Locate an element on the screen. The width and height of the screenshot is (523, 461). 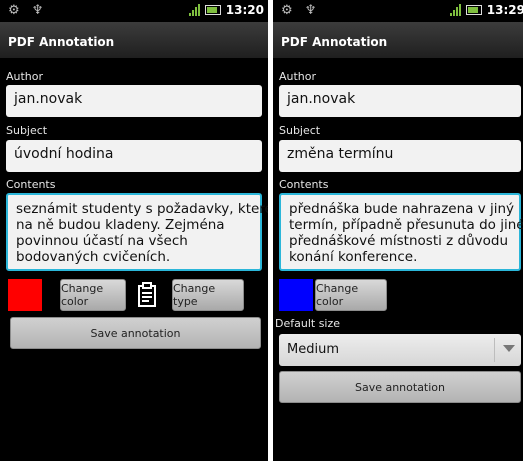
contents-line: termín, případně přesunuta do jiné is located at coordinates (406, 225).